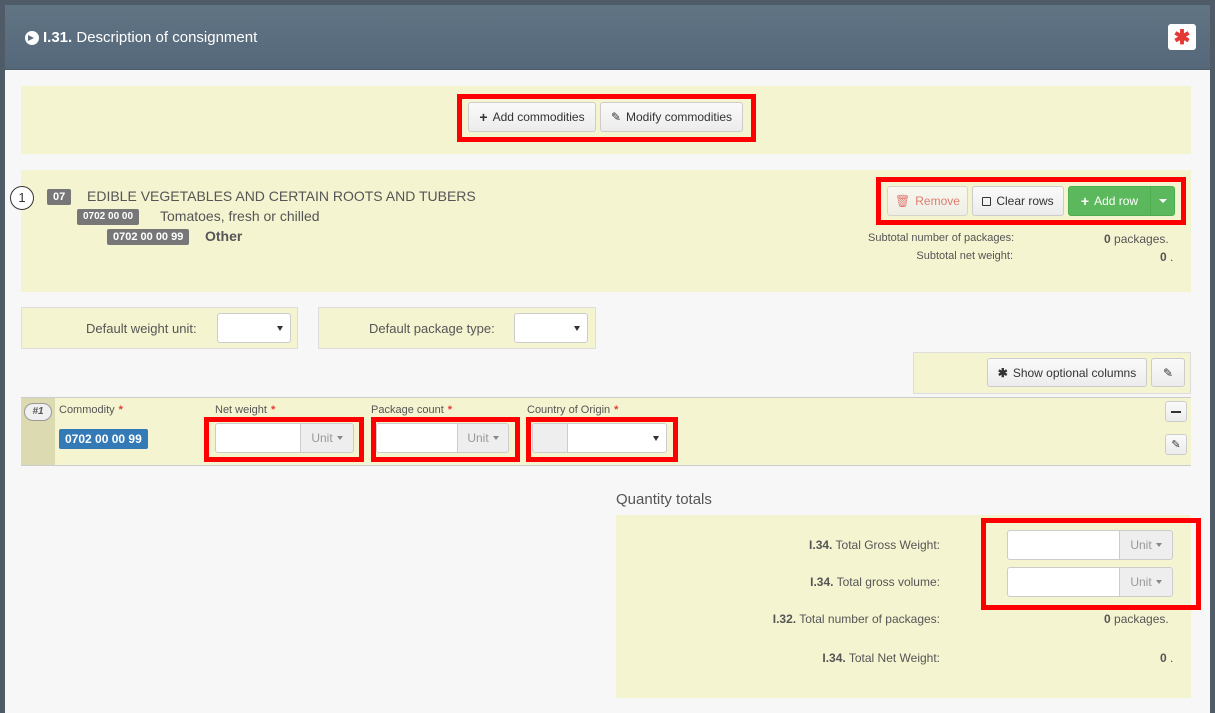 This screenshot has height=713, width=1215. I want to click on clear-rows-button: Clear rows, so click(1018, 201).